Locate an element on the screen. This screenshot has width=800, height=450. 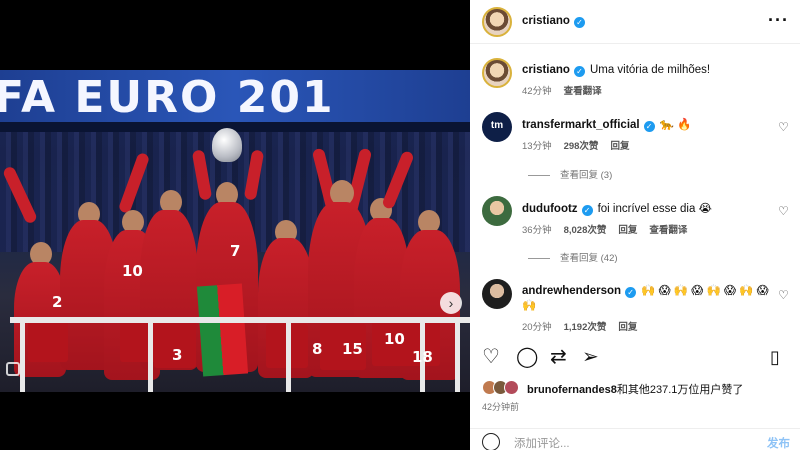
comment-text: foi incrível esse dia 😭 is located at coordinates (654, 209).